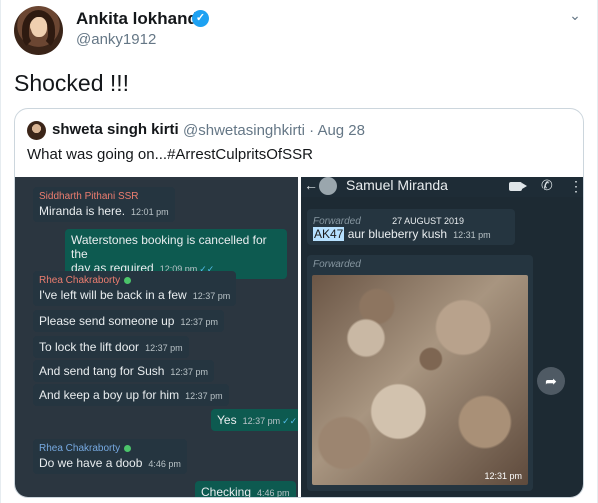 The width and height of the screenshot is (598, 503). I want to click on chat-text: Please send someone up, so click(107, 321).